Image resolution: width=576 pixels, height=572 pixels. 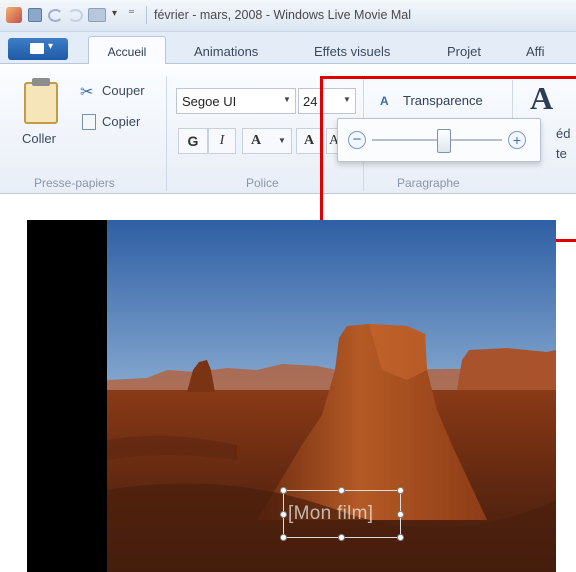 What do you see at coordinates (41, 82) in the screenshot?
I see `clipboard-clip-icon` at bounding box center [41, 82].